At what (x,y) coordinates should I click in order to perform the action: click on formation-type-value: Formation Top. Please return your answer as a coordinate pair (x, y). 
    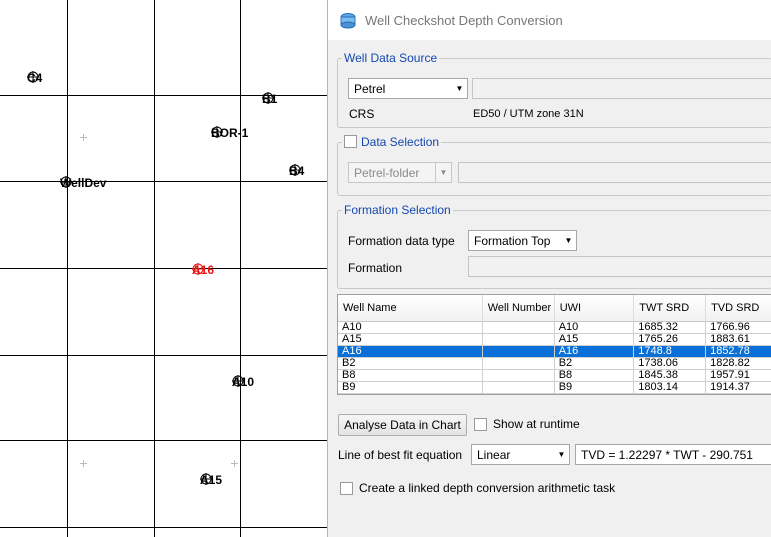
    Looking at the image, I should click on (512, 240).